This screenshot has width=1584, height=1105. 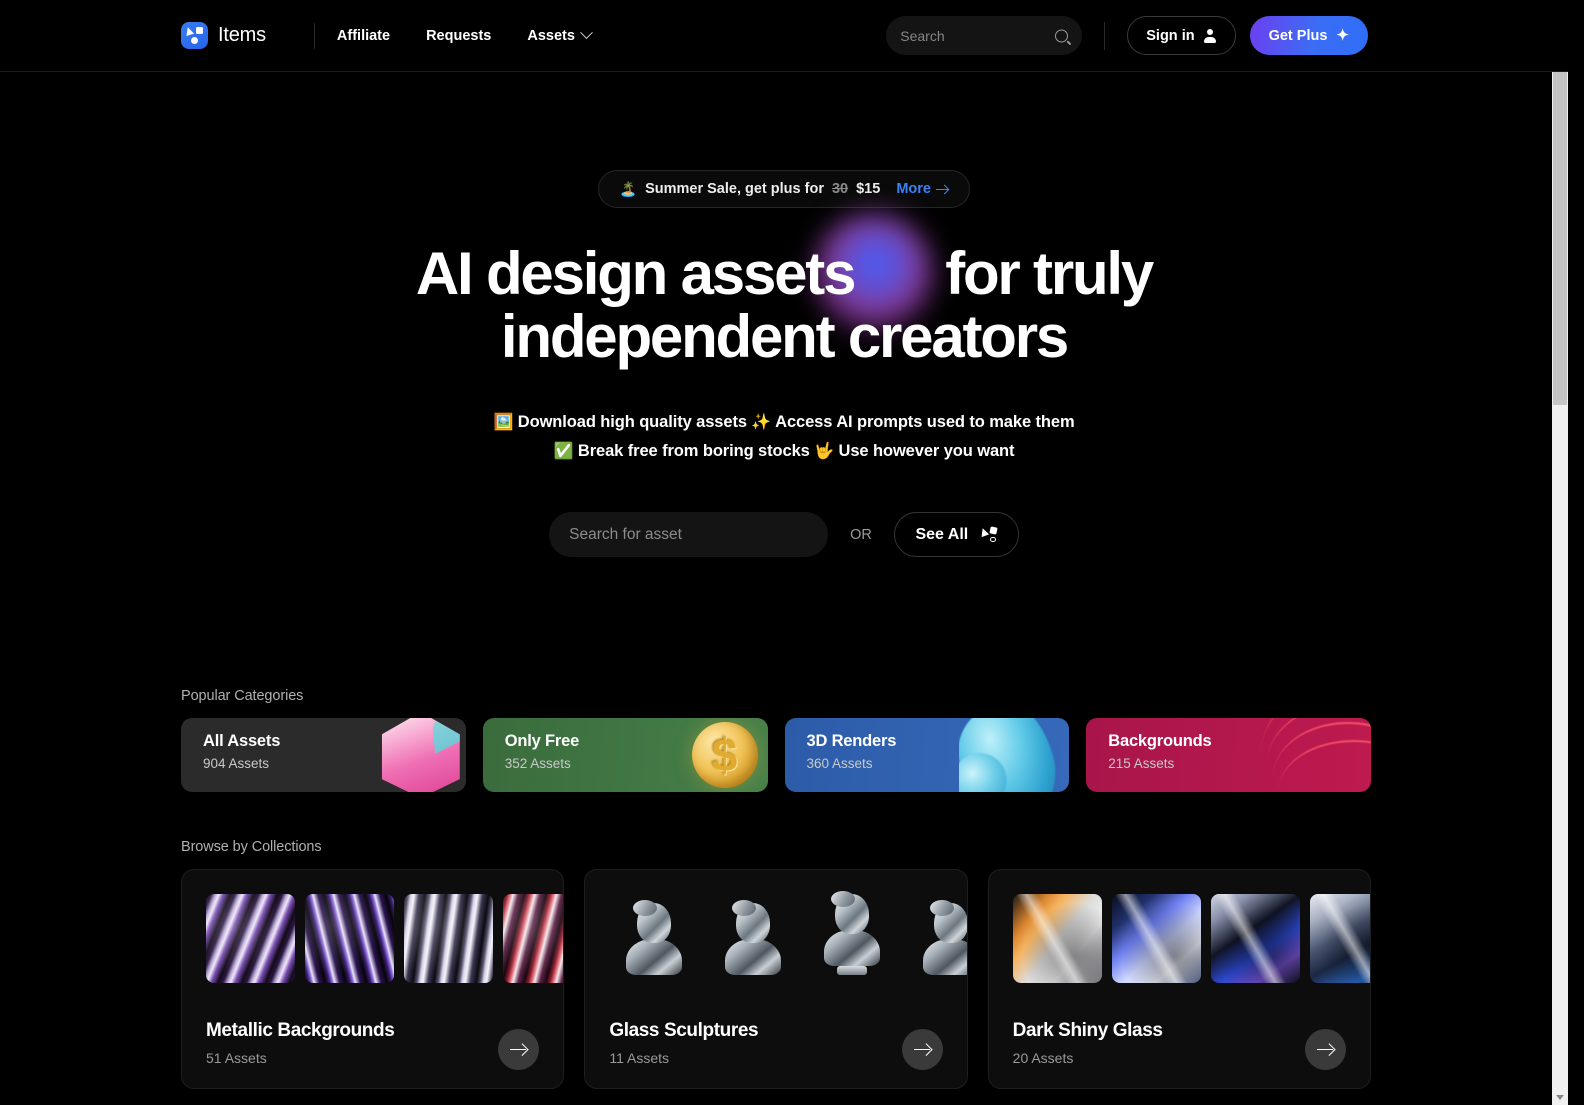 I want to click on category-title: Only Free, so click(x=542, y=741).